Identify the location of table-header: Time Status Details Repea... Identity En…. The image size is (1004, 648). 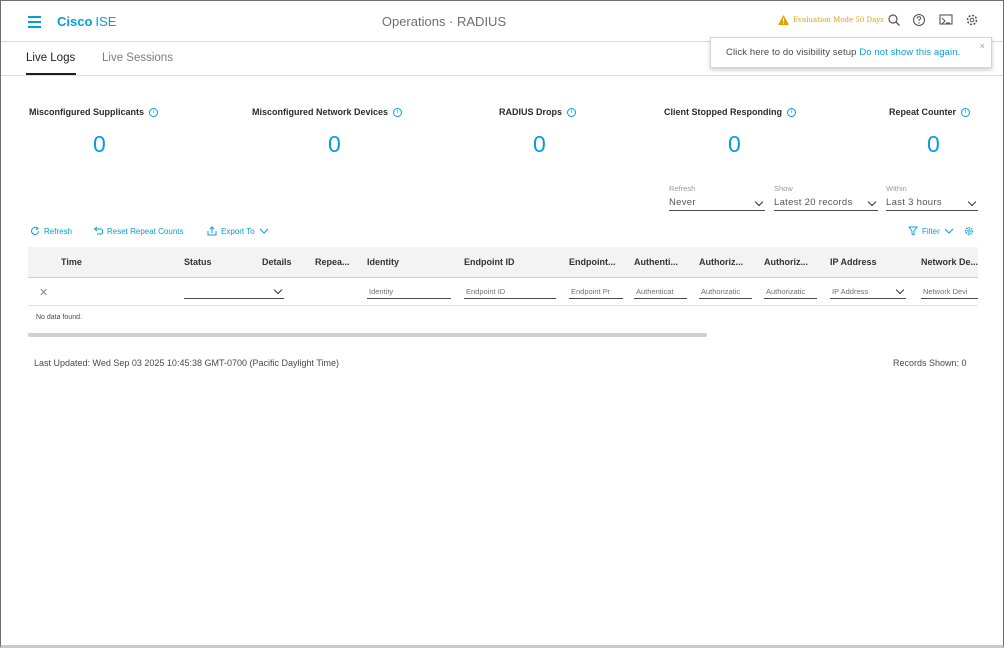
(503, 262).